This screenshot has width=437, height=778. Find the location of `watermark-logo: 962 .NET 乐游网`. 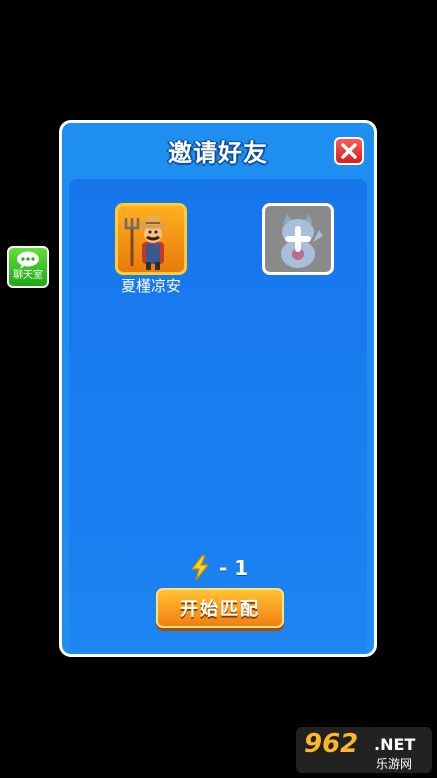

watermark-logo: 962 .NET 乐游网 is located at coordinates (364, 750).